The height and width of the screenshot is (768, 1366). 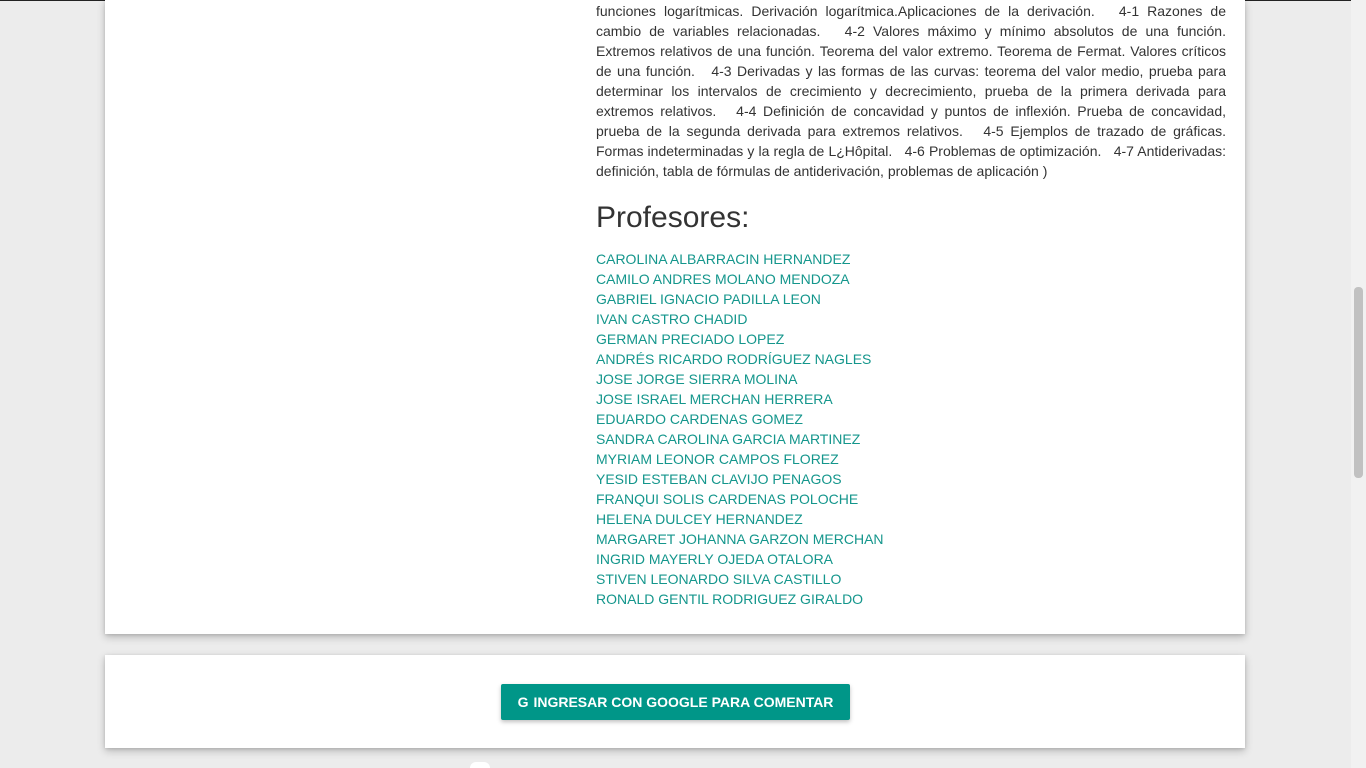 I want to click on professor-link: FRANQUI SOLIS CARDENAS POLOCHE, so click(x=727, y=499).